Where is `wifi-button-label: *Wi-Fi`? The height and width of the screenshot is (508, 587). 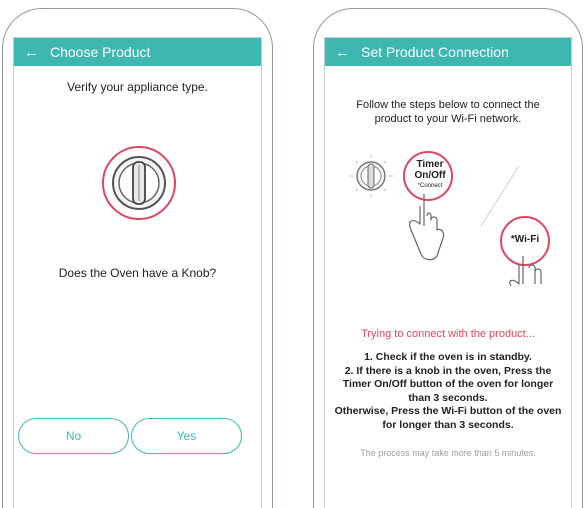 wifi-button-label: *Wi-Fi is located at coordinates (525, 239).